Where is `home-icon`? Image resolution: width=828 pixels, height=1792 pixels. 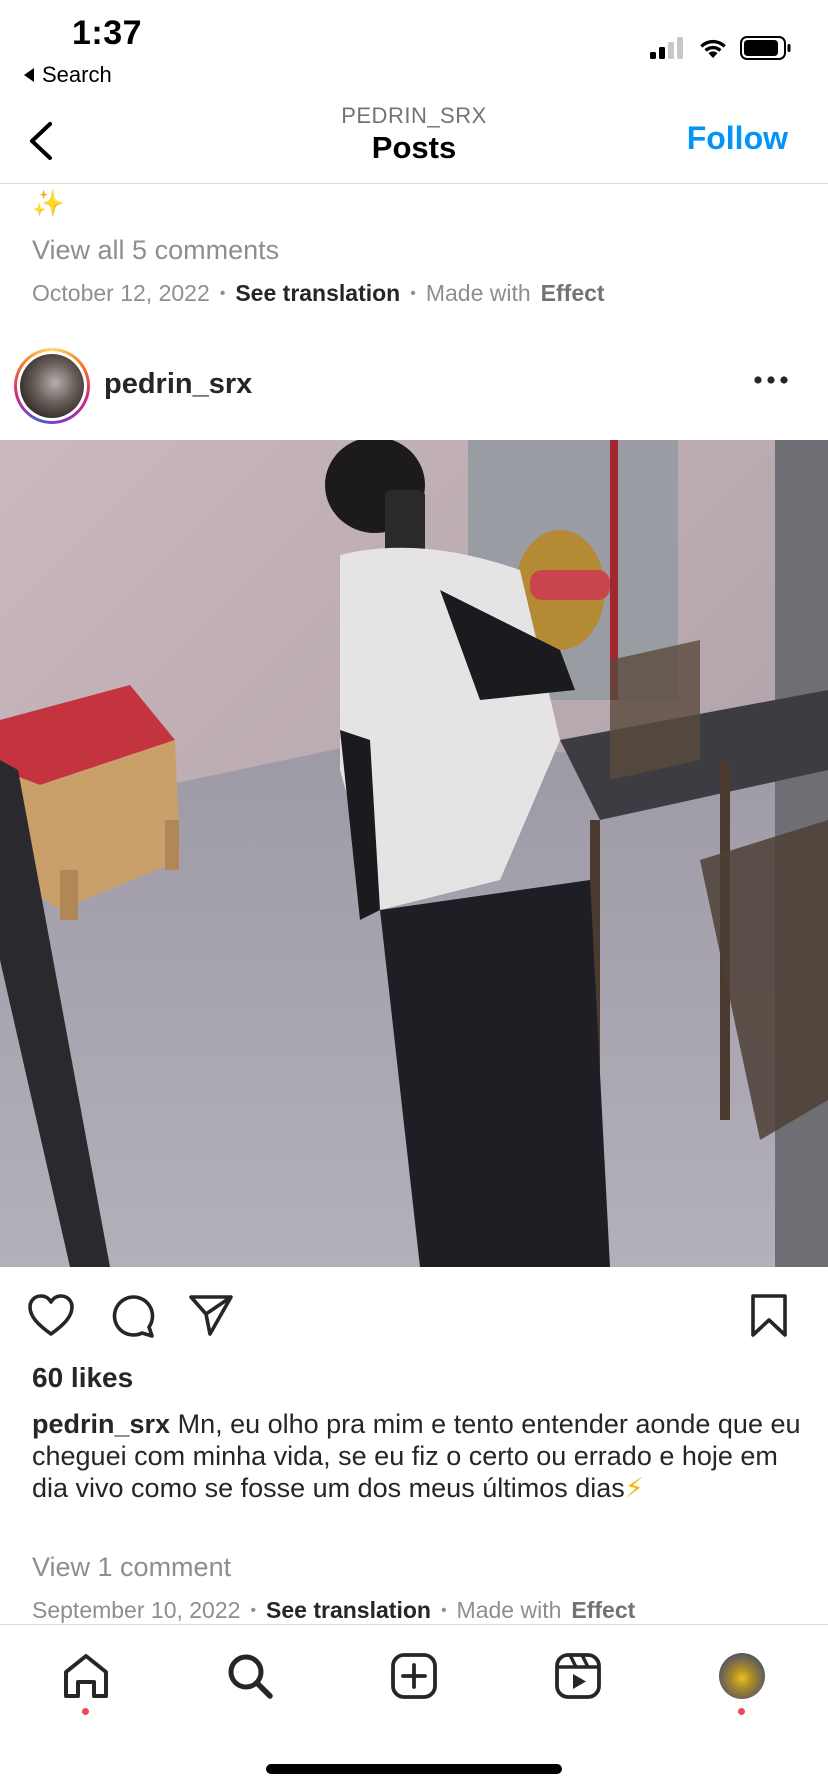 home-icon is located at coordinates (86, 1676).